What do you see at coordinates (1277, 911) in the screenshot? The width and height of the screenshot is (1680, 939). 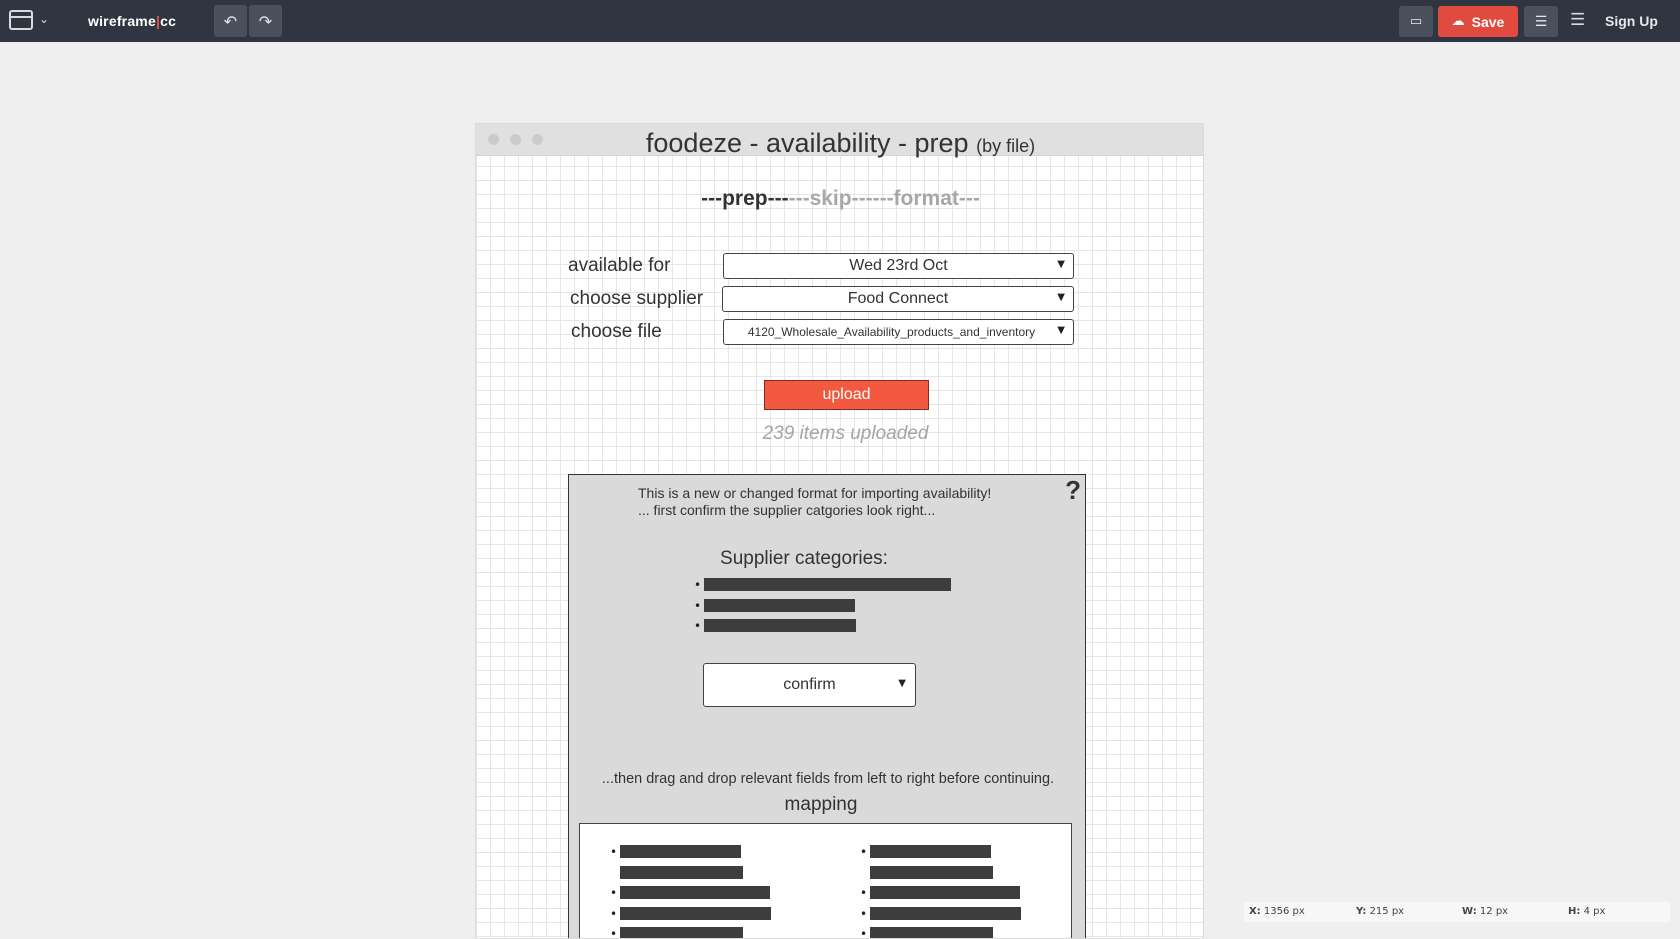 I see `x-readout: X: 1356 px` at bounding box center [1277, 911].